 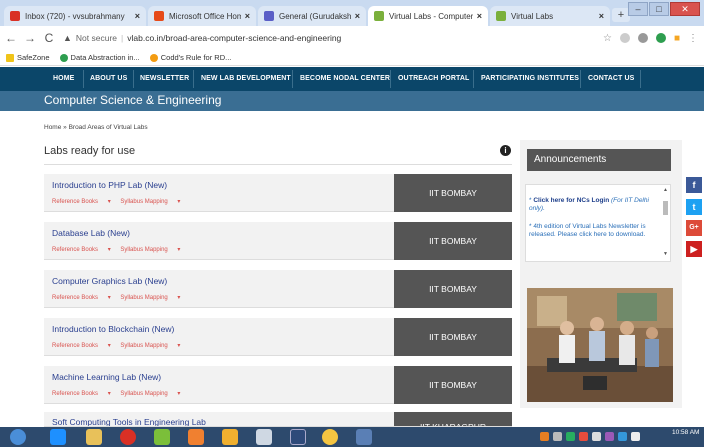 What do you see at coordinates (202, 16) in the screenshot?
I see `browser-tab-office: Microsoft Office Home ×` at bounding box center [202, 16].